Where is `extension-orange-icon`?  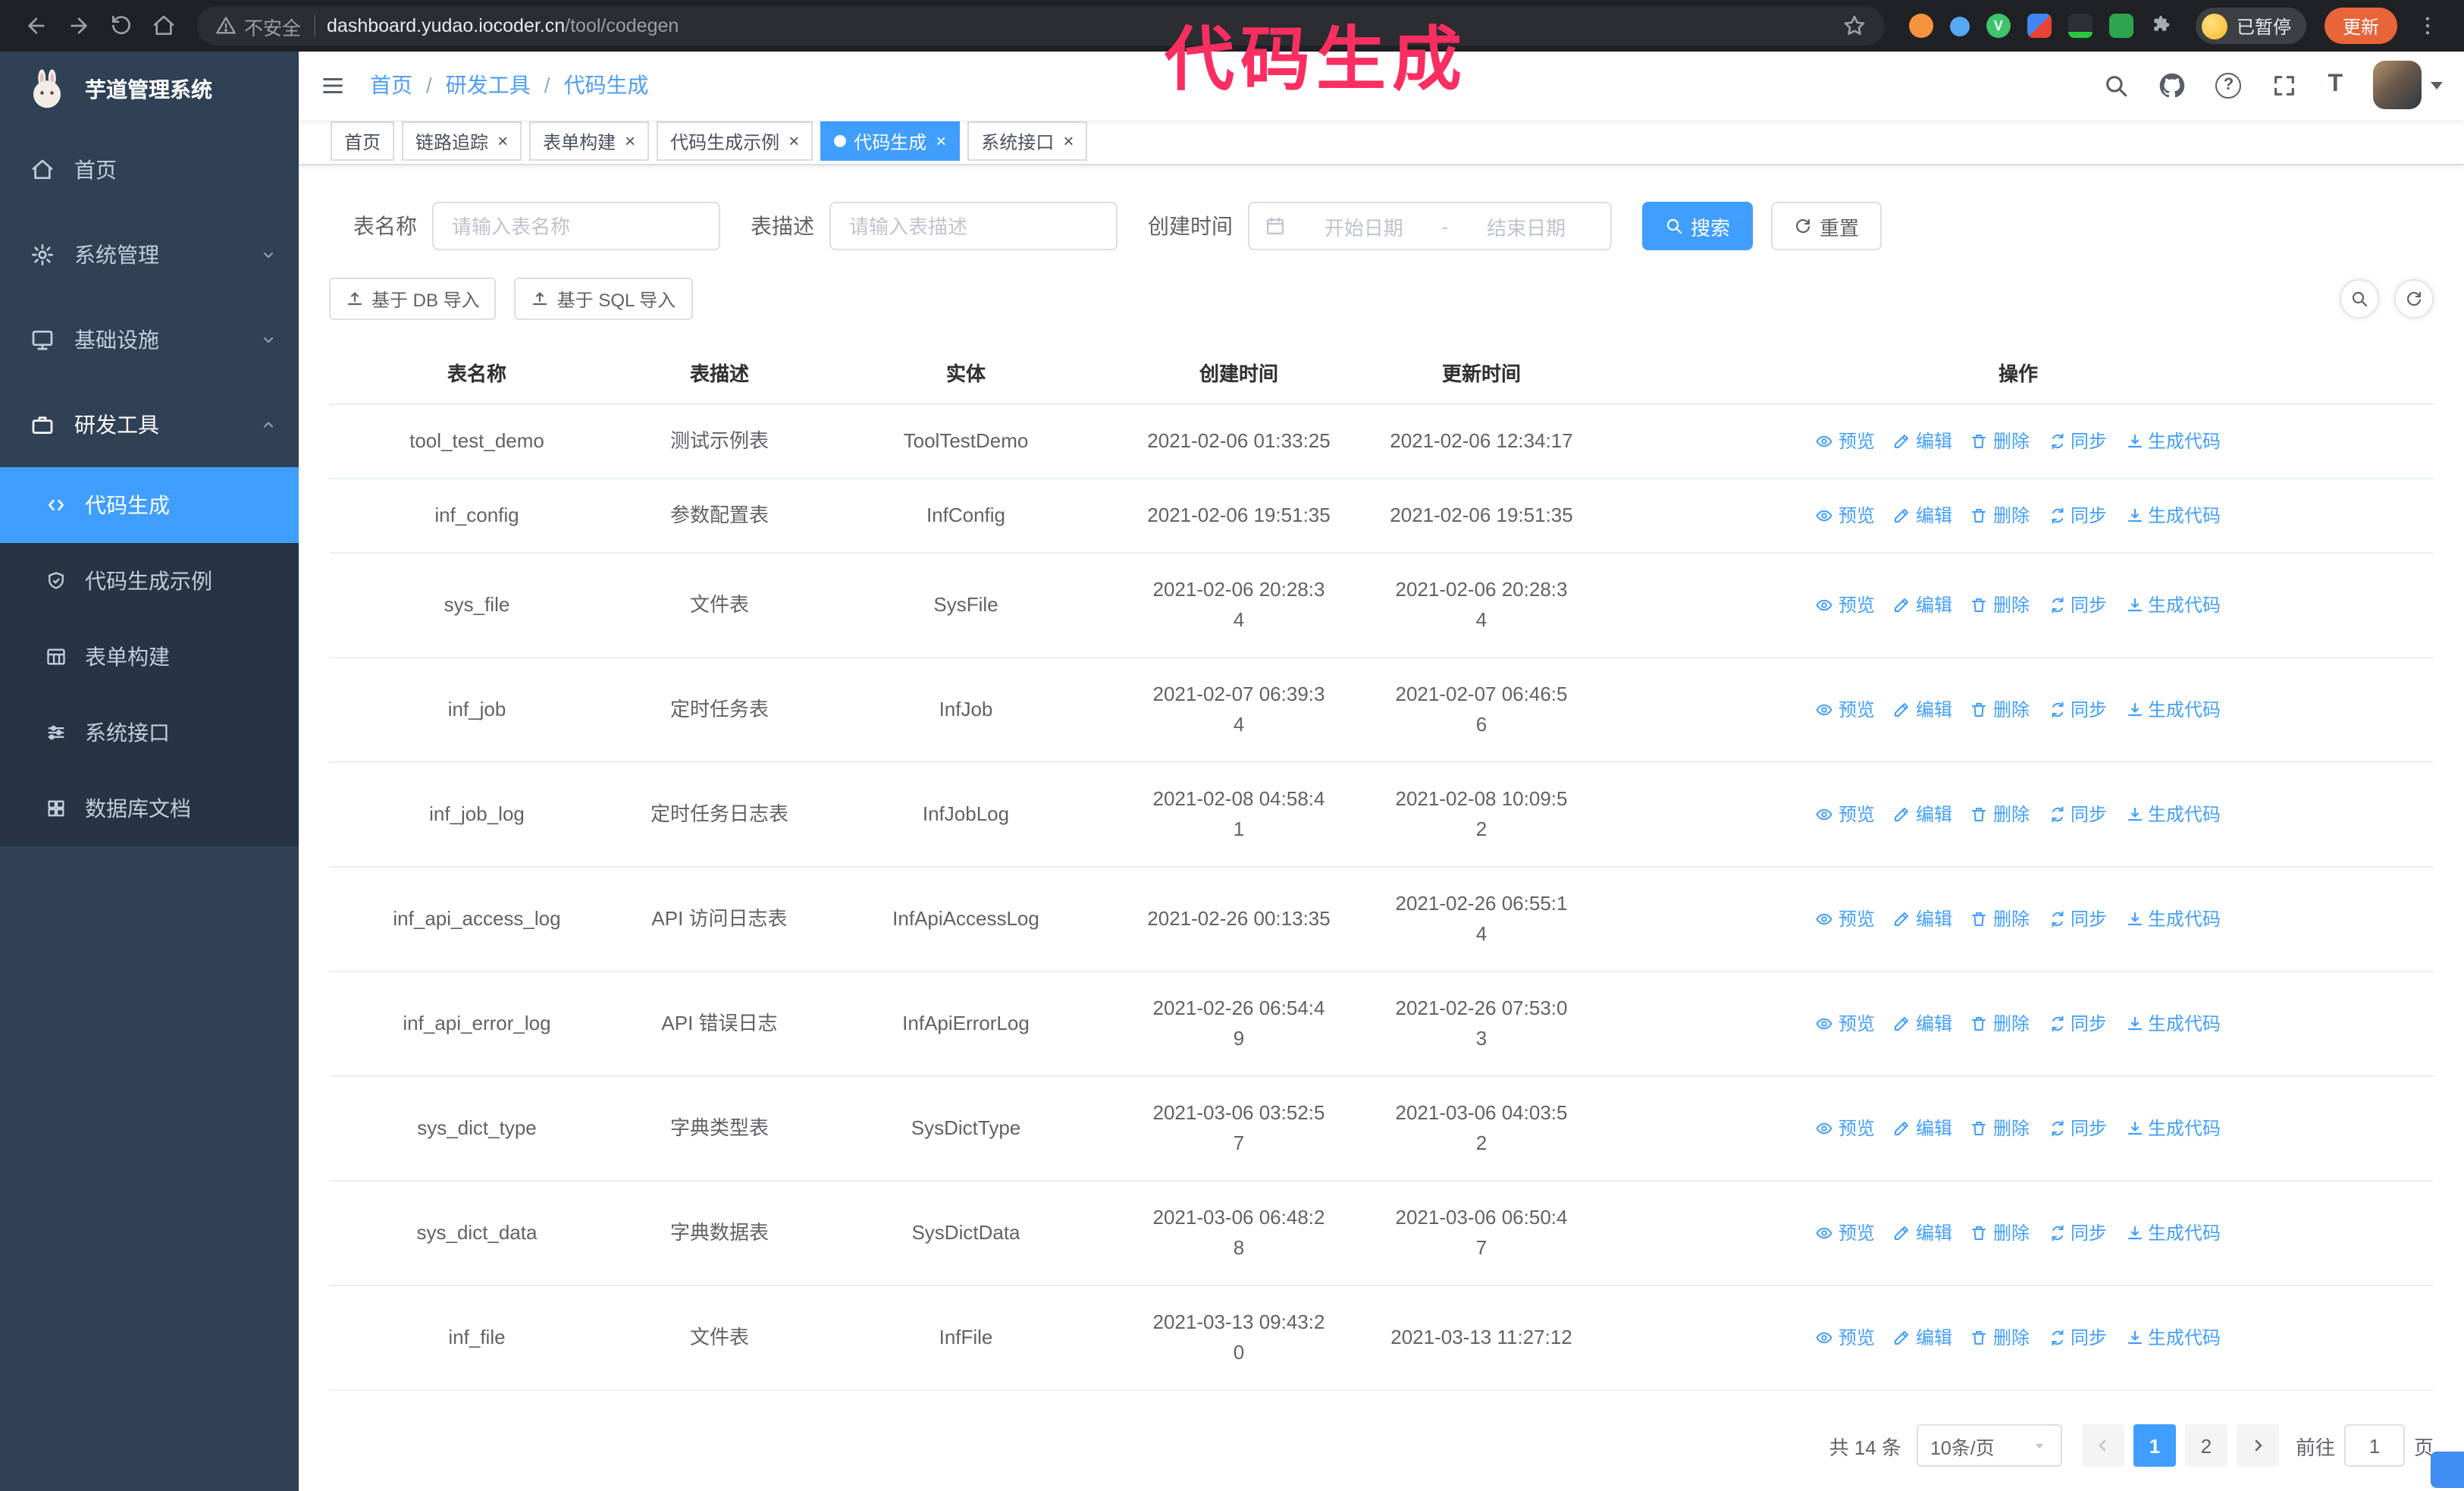
extension-orange-icon is located at coordinates (1920, 26).